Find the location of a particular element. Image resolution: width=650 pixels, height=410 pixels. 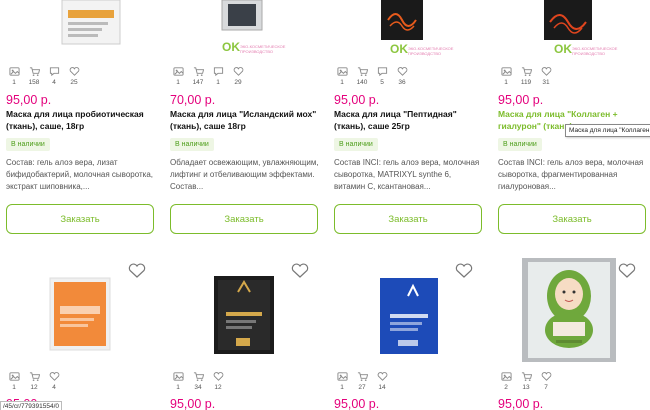

product-stats: 1 158 4 25 is located at coordinates (44, 76).